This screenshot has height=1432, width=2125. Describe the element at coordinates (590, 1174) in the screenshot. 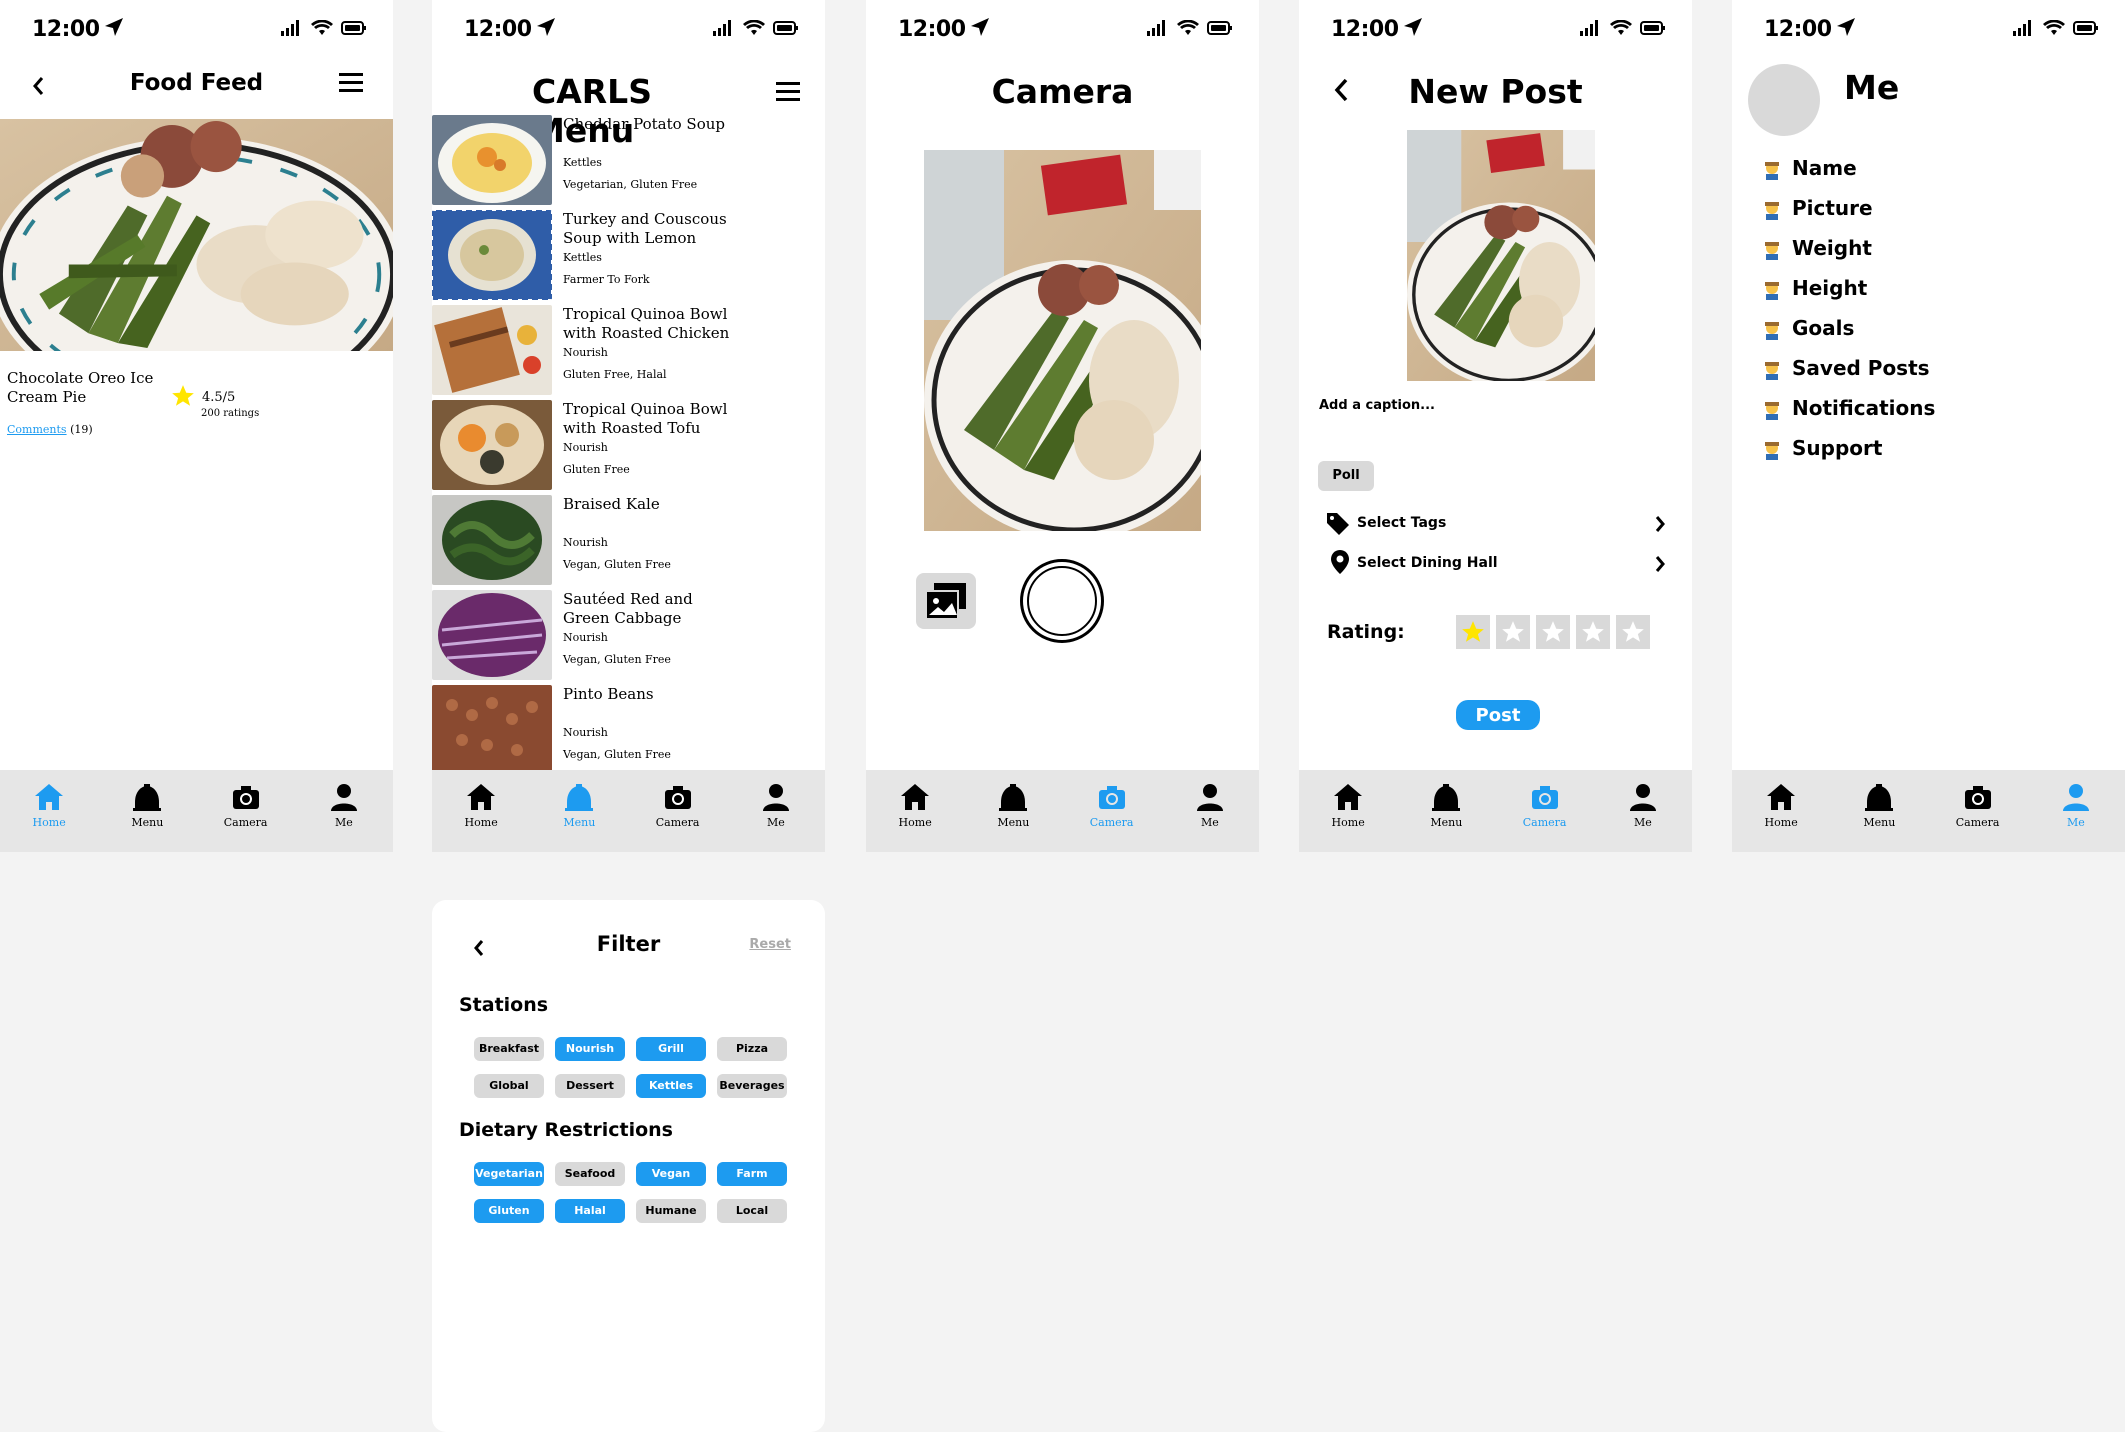

I see `filter-chip: Seafood` at that location.